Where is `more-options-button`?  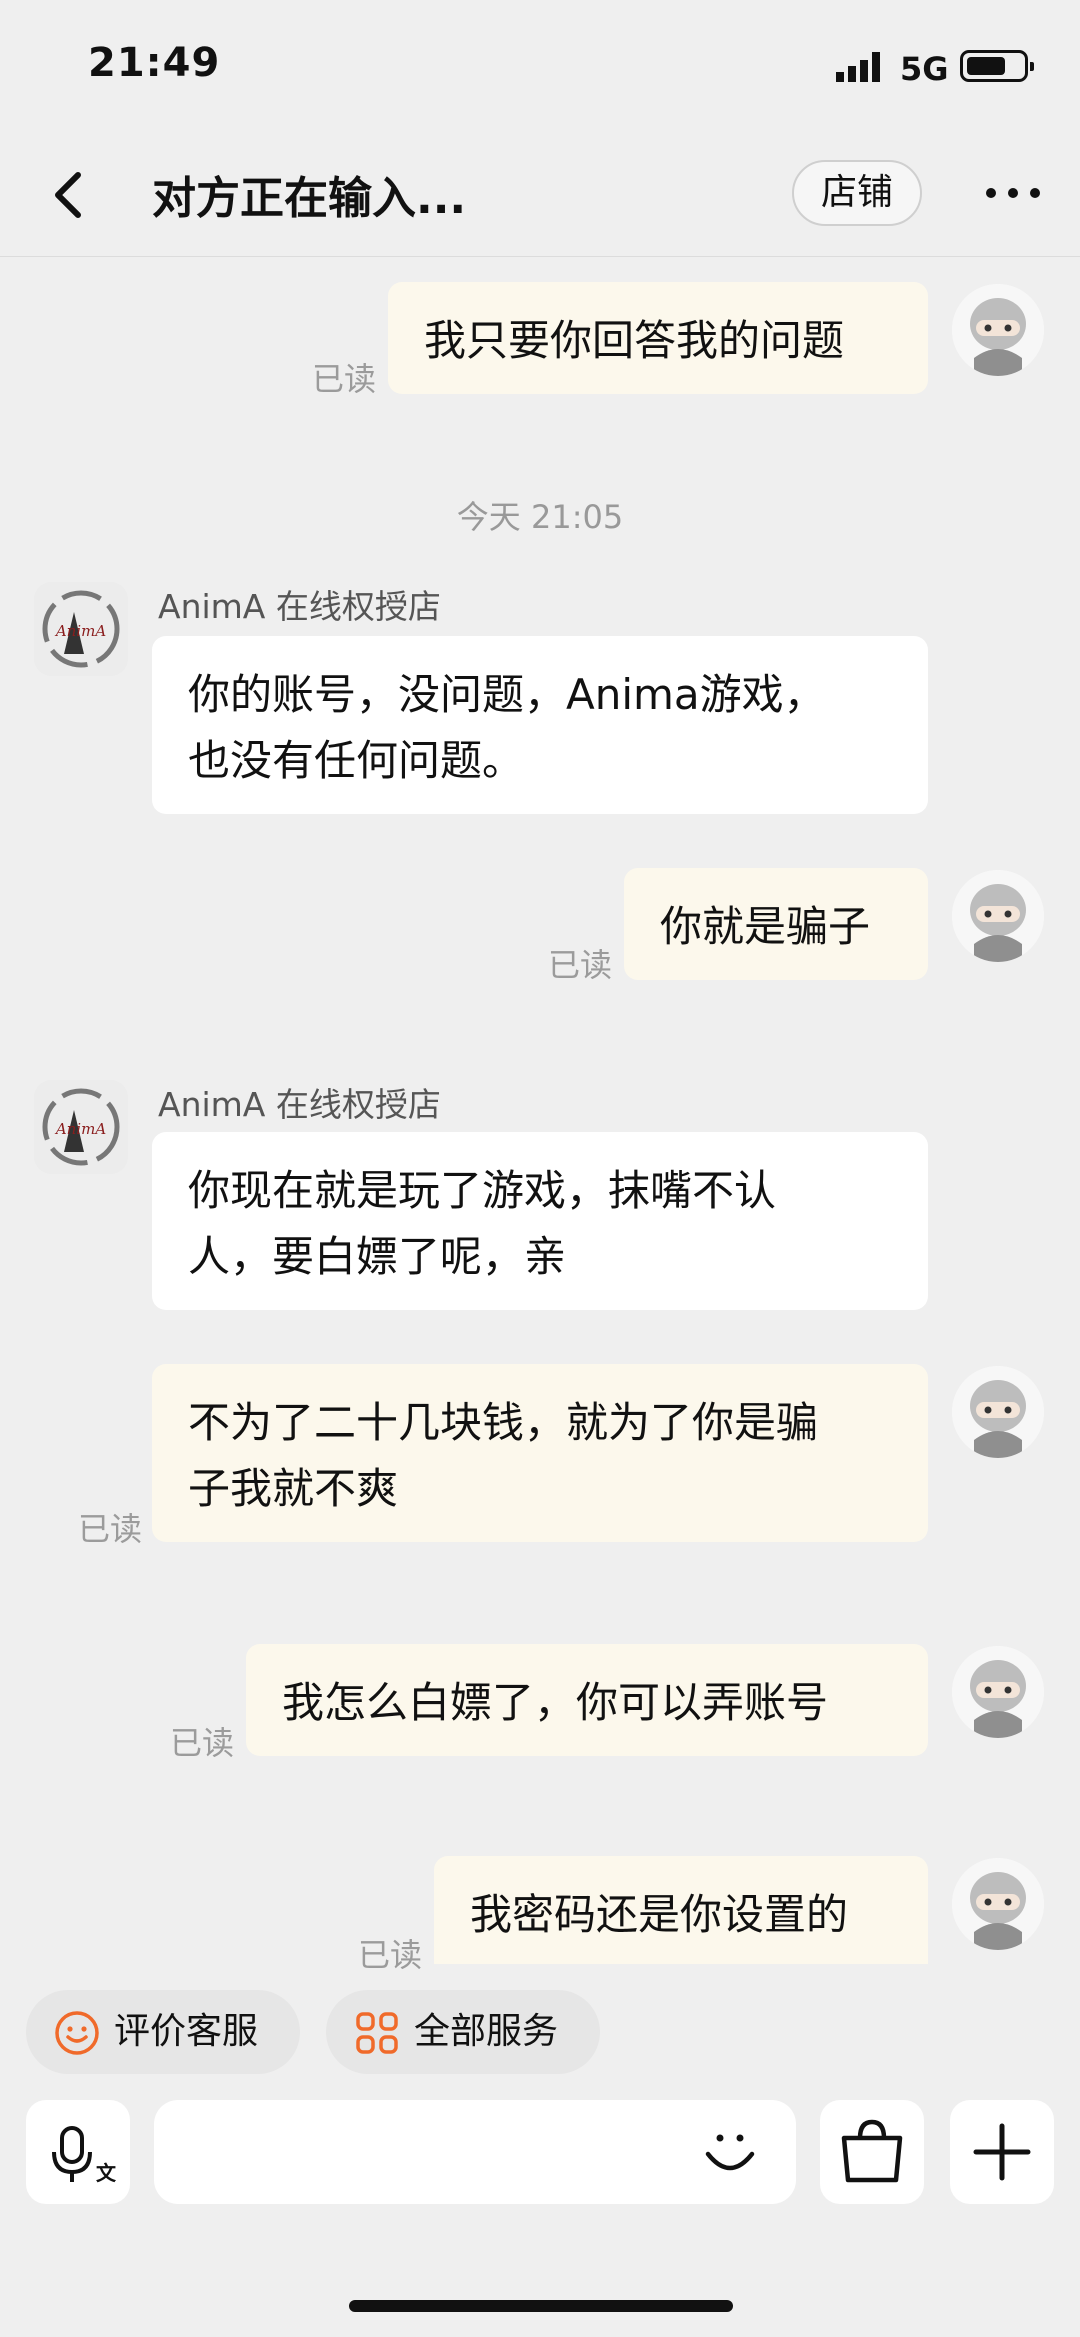
more-options-button is located at coordinates (1002, 2152).